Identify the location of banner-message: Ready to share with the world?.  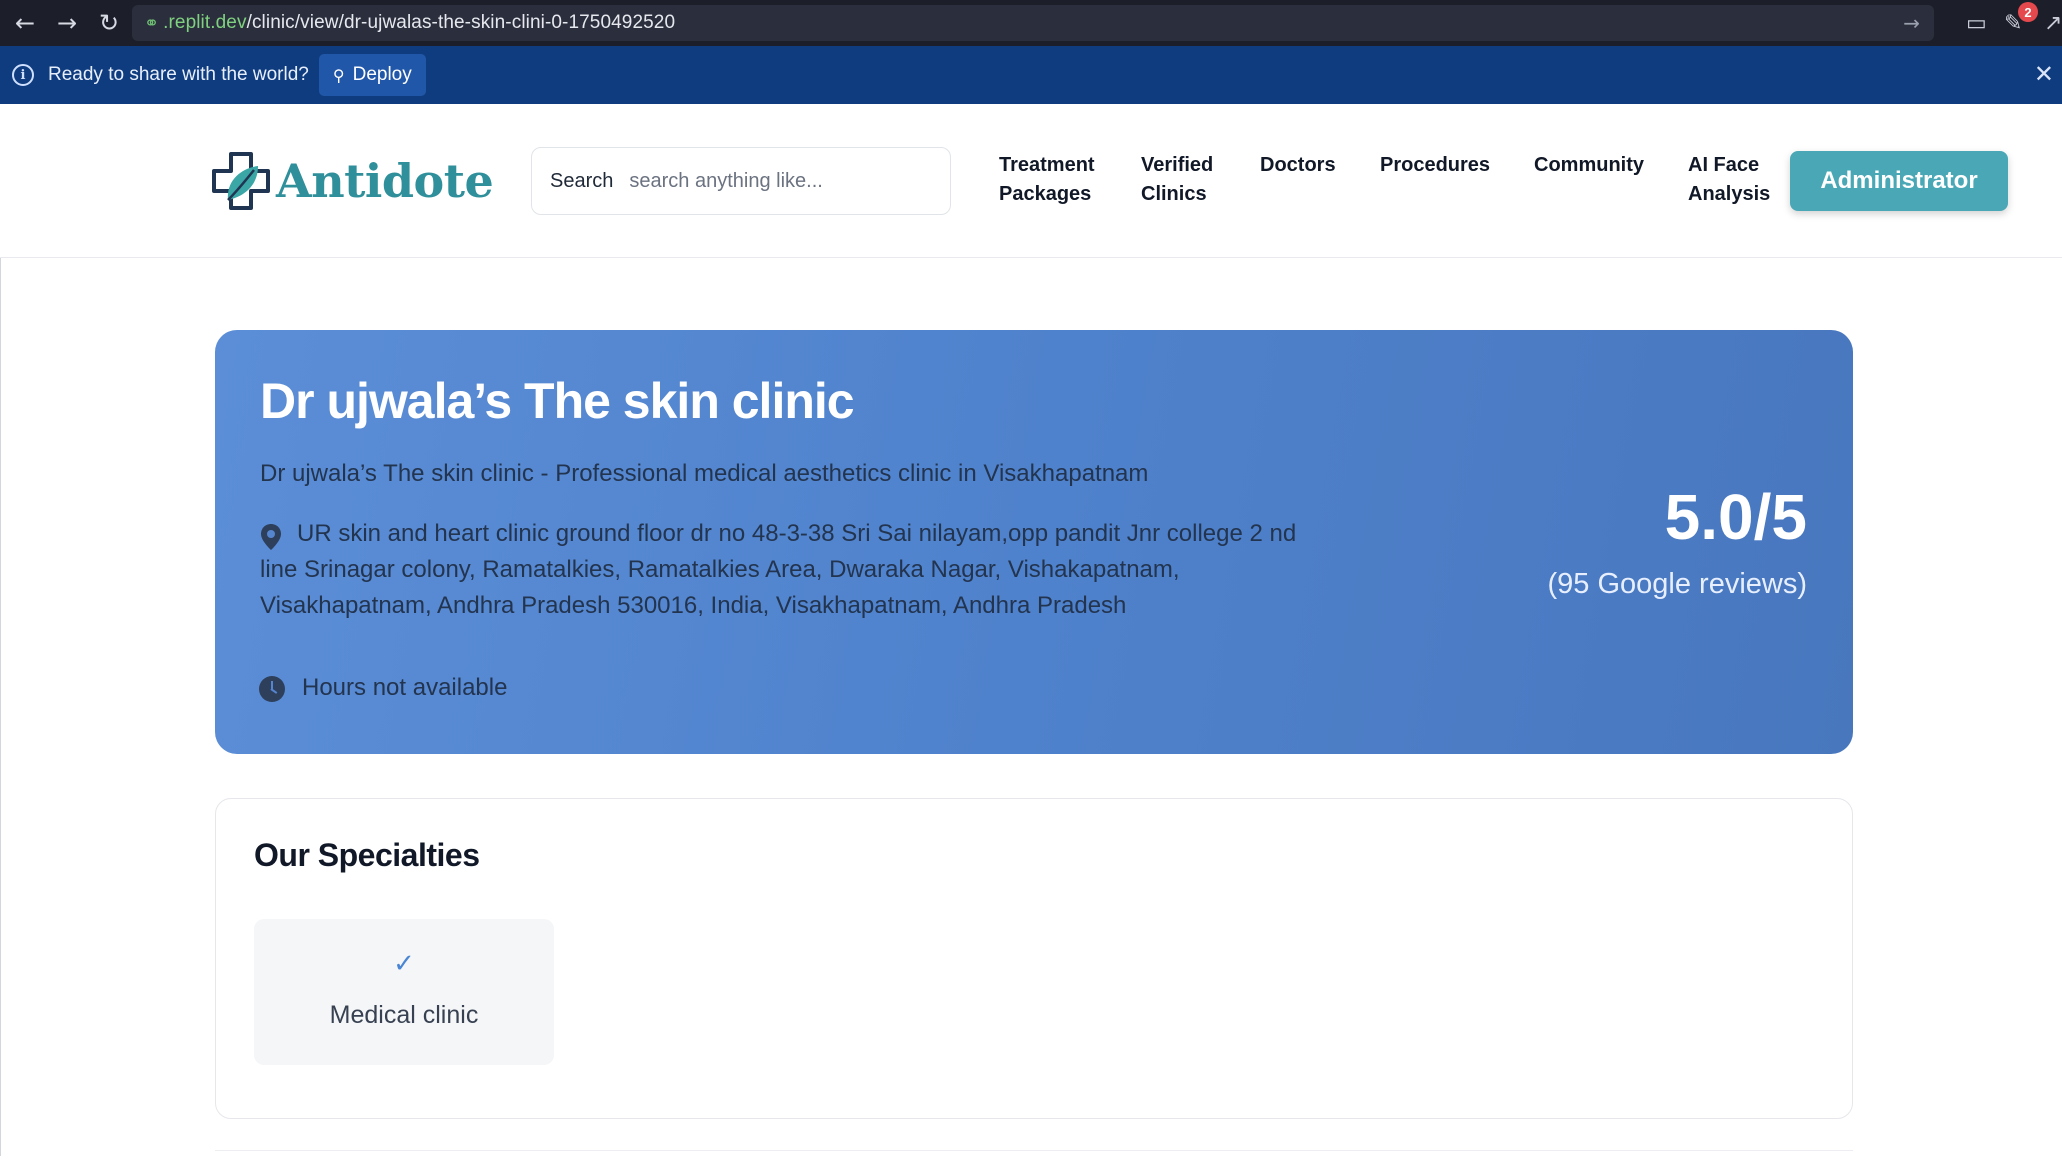
(178, 74).